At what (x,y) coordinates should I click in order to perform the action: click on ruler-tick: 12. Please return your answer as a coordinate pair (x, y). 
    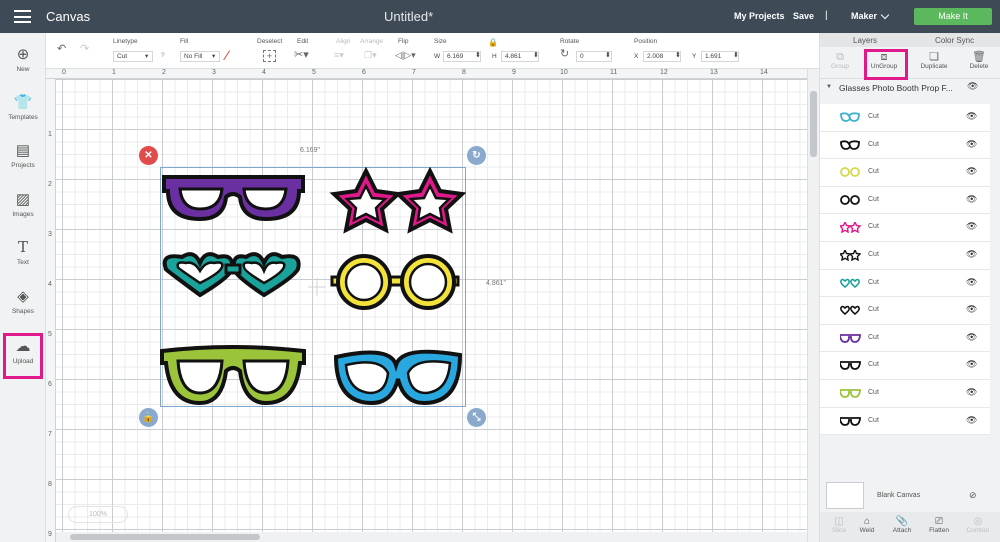
    Looking at the image, I should click on (664, 72).